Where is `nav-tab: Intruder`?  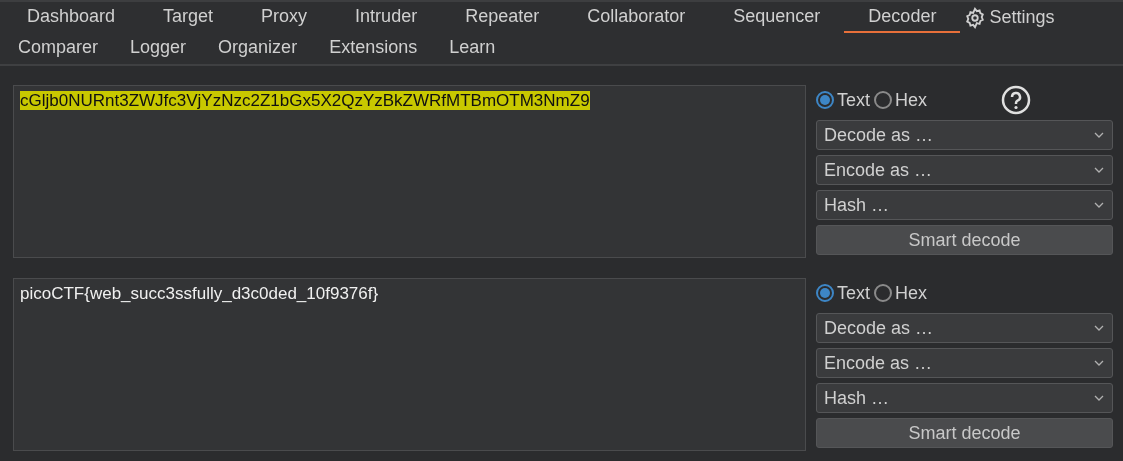 nav-tab: Intruder is located at coordinates (386, 17).